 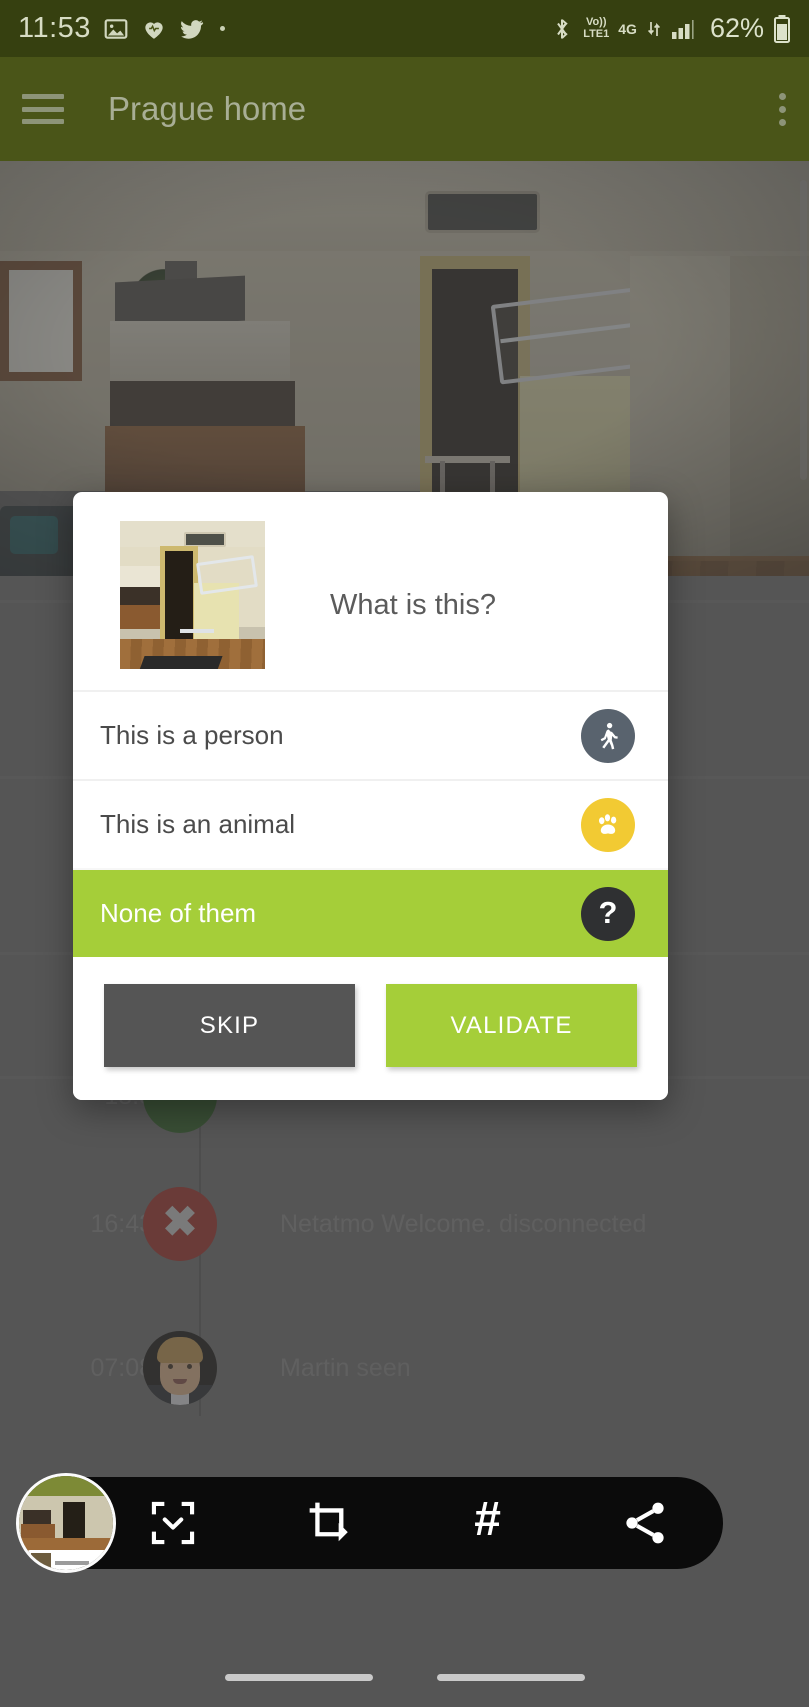 I want to click on twitter-icon, so click(x=192, y=29).